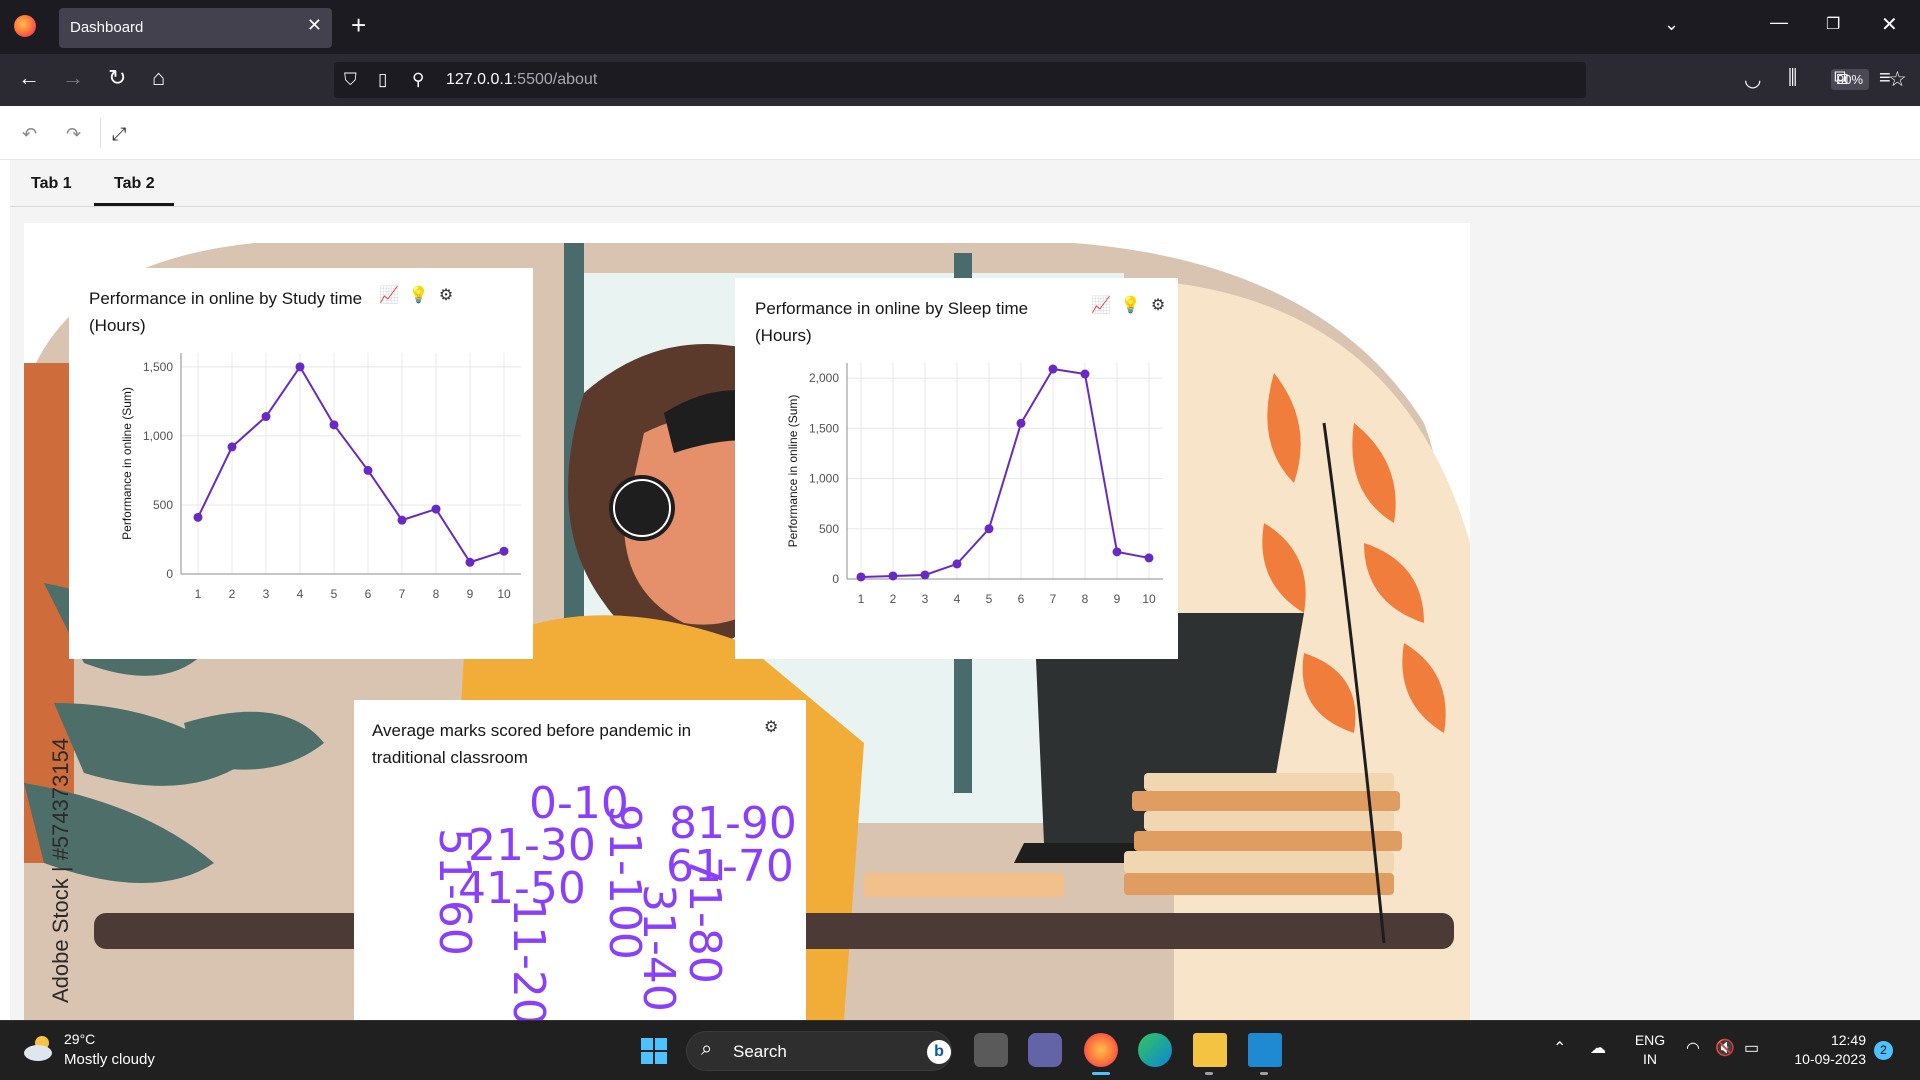 The height and width of the screenshot is (1080, 1920). Describe the element at coordinates (1101, 1050) in the screenshot. I see `firefox-taskbar-icon` at that location.